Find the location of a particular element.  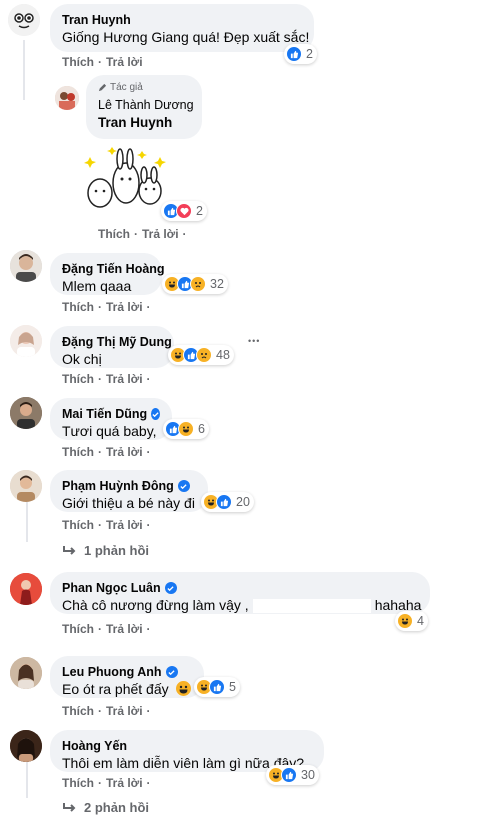

commenter-name: Lê Thành Dương is located at coordinates (146, 105).